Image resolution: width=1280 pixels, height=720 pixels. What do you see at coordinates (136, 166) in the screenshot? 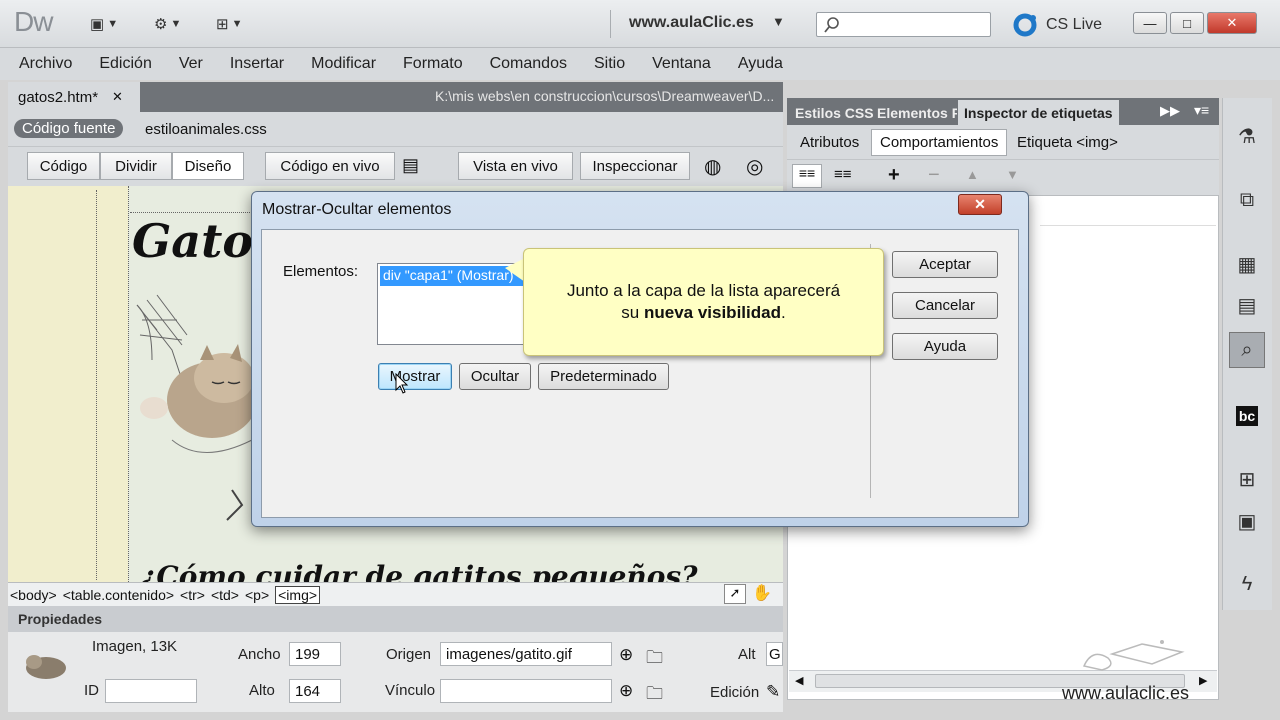
I see `split-view-button: Dividir` at bounding box center [136, 166].